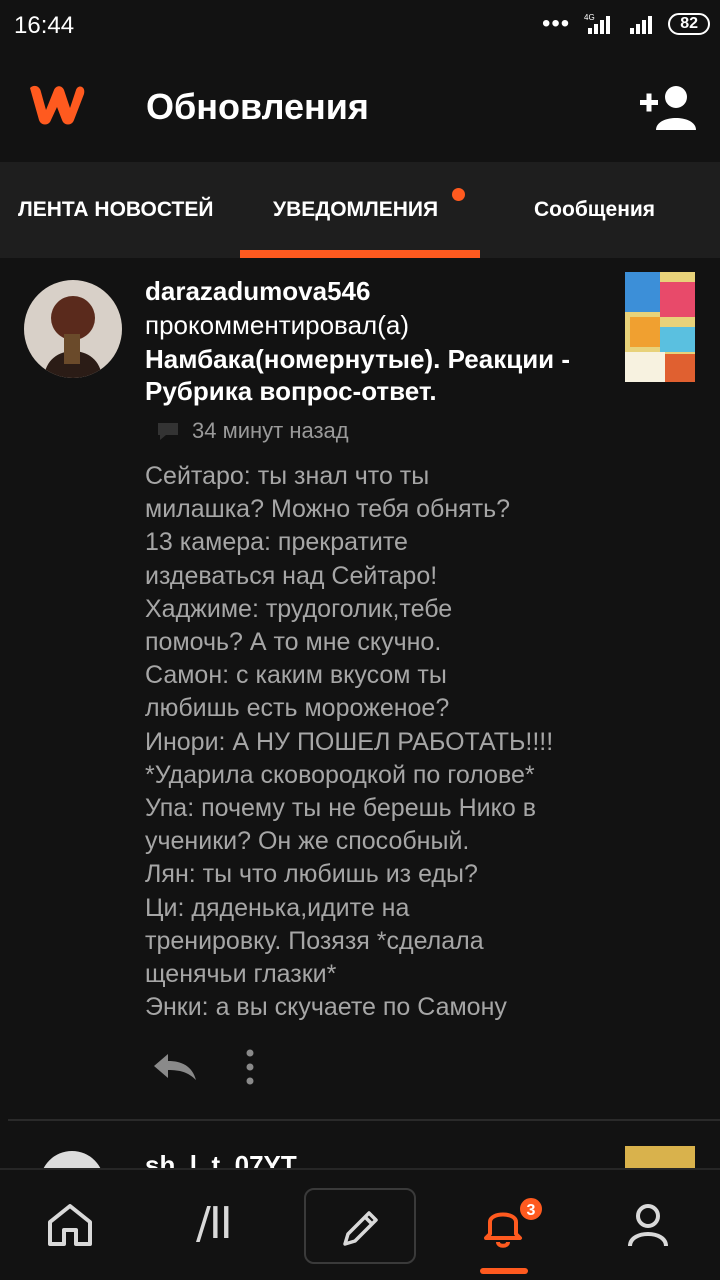 This screenshot has width=720, height=1280. I want to click on time-row: 34 минут назад, so click(252, 431).